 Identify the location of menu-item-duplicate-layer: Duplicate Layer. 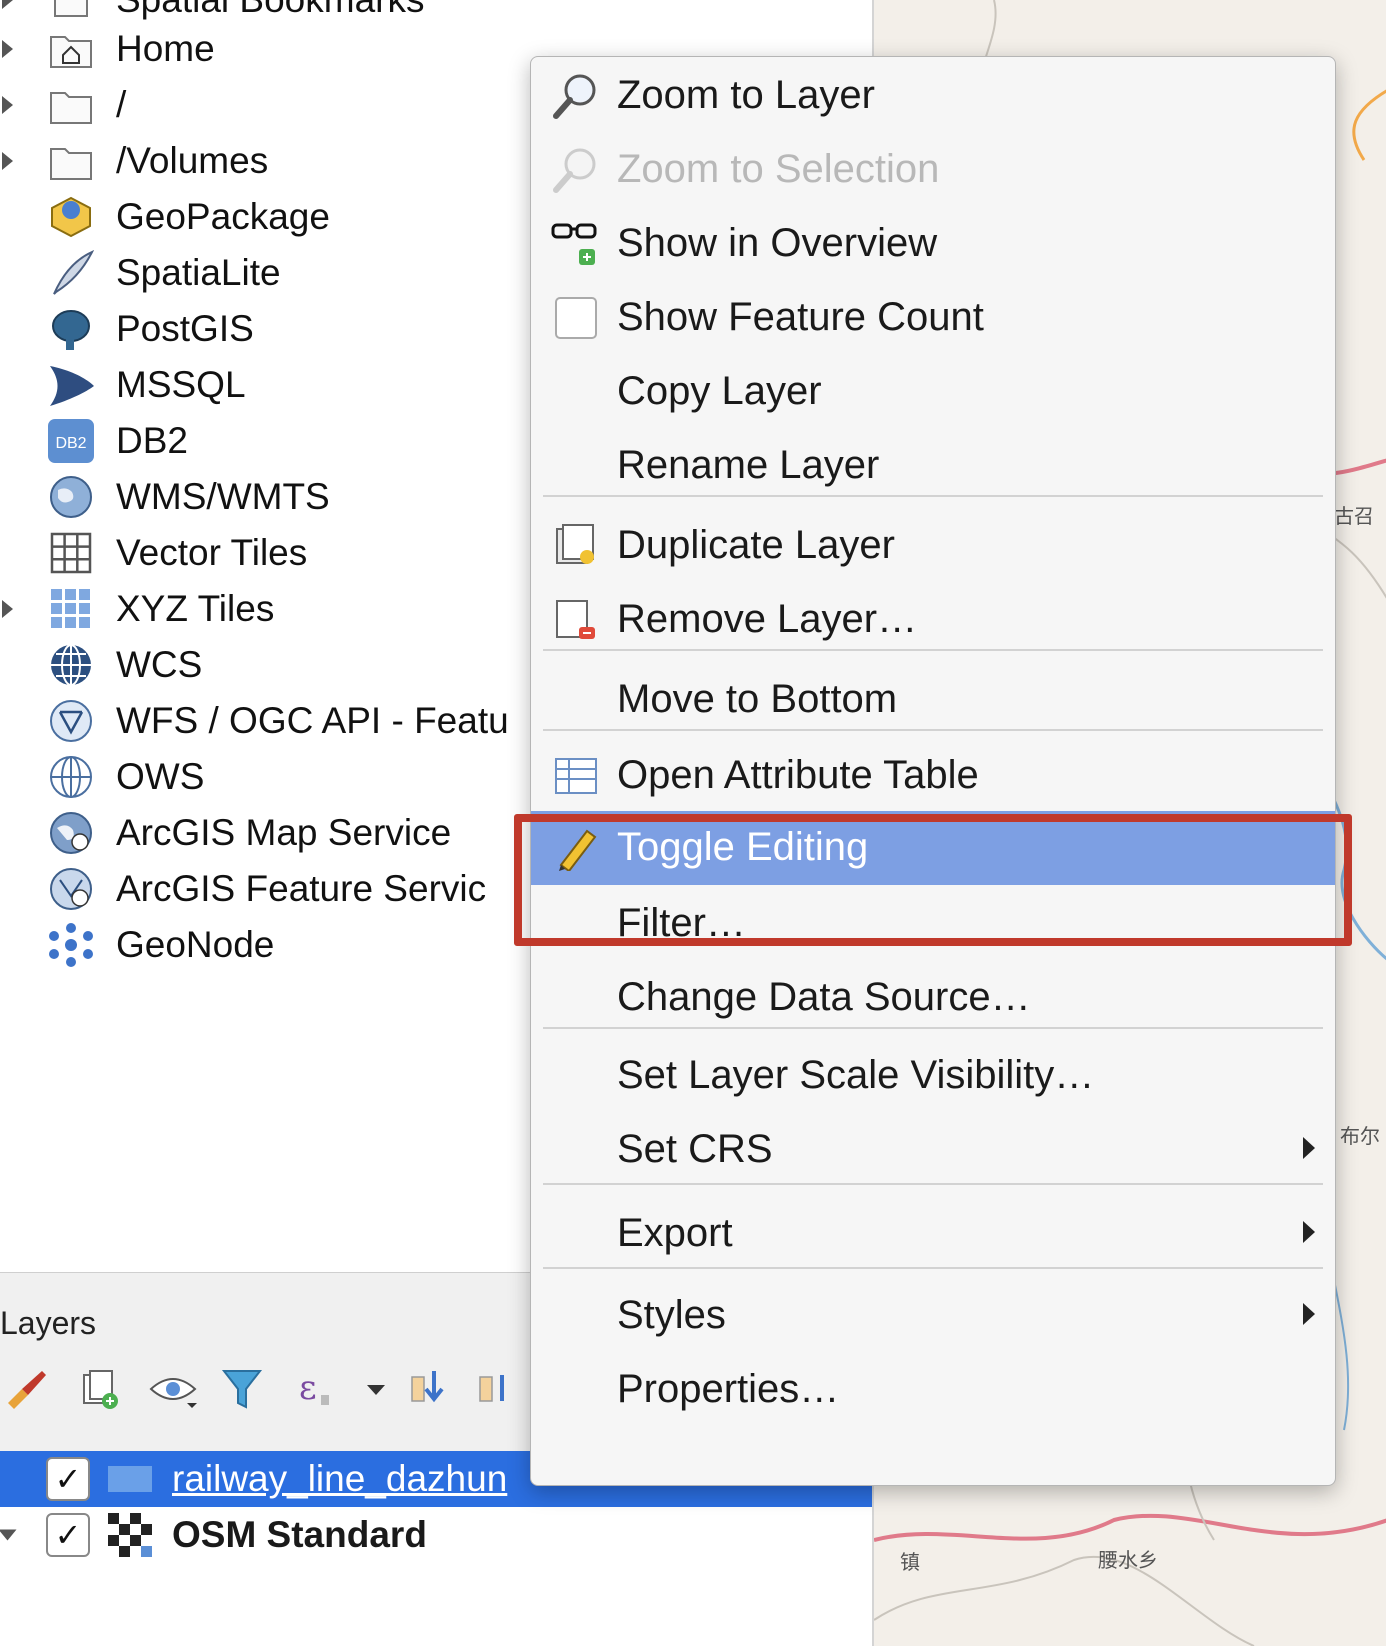
(933, 546).